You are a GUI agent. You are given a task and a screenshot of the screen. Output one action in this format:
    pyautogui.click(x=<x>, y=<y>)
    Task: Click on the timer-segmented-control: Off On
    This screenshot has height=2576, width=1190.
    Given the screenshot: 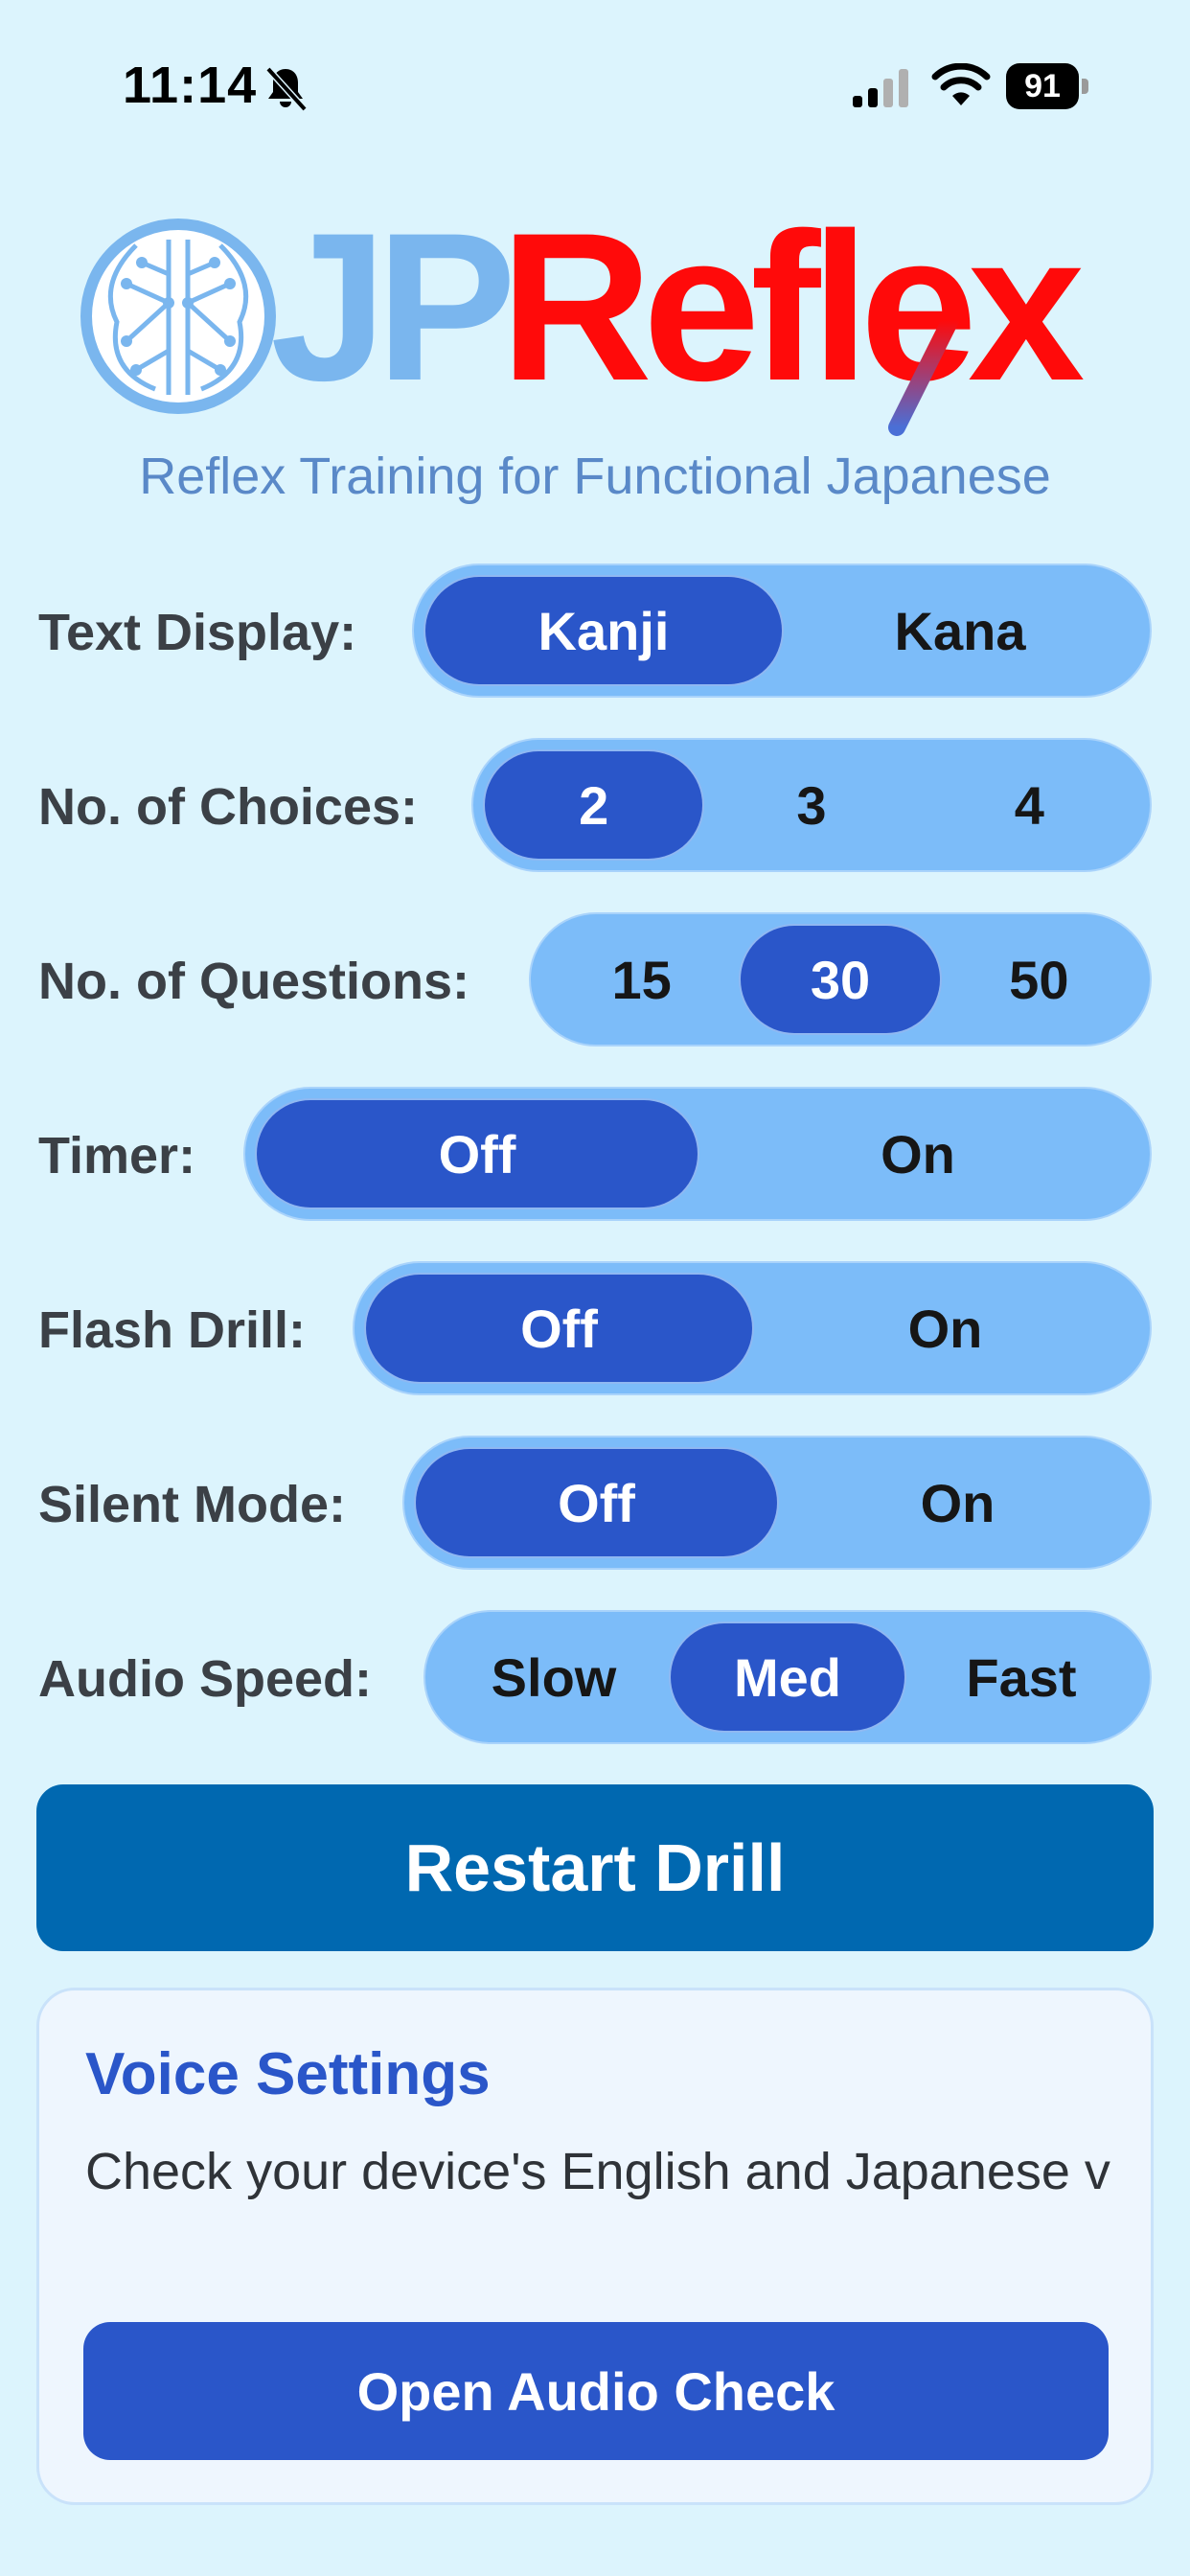 What is the action you would take?
    pyautogui.click(x=698, y=1154)
    